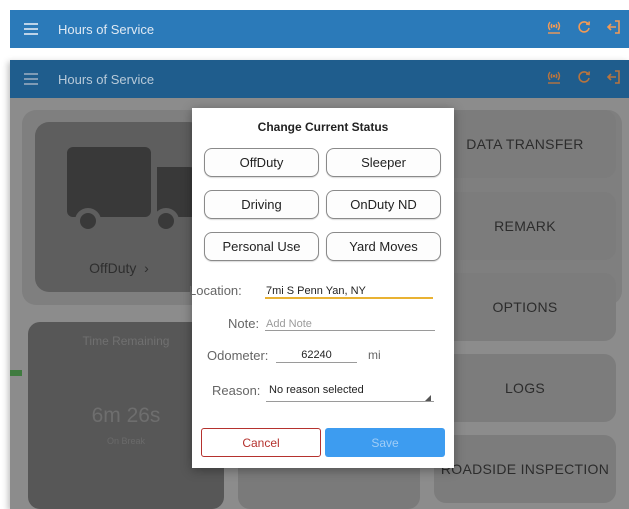 Image resolution: width=629 pixels, height=509 pixels. What do you see at coordinates (289, 324) in the screenshot?
I see `note-input: Add Note` at bounding box center [289, 324].